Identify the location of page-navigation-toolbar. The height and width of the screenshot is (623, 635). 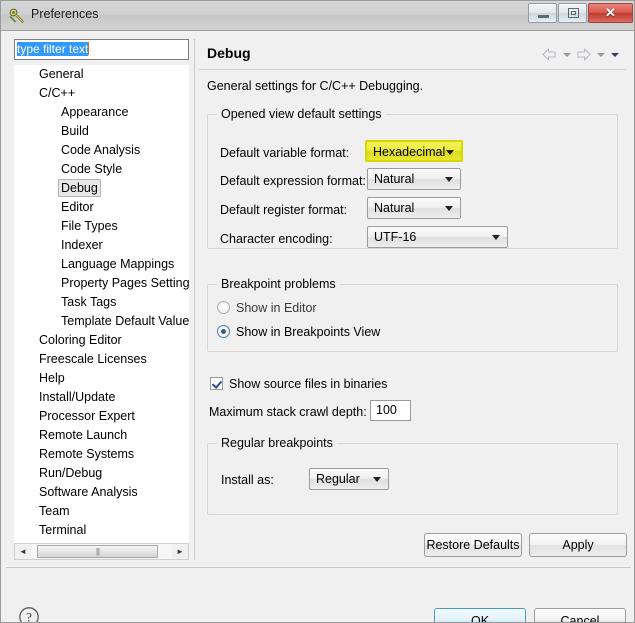
(580, 54).